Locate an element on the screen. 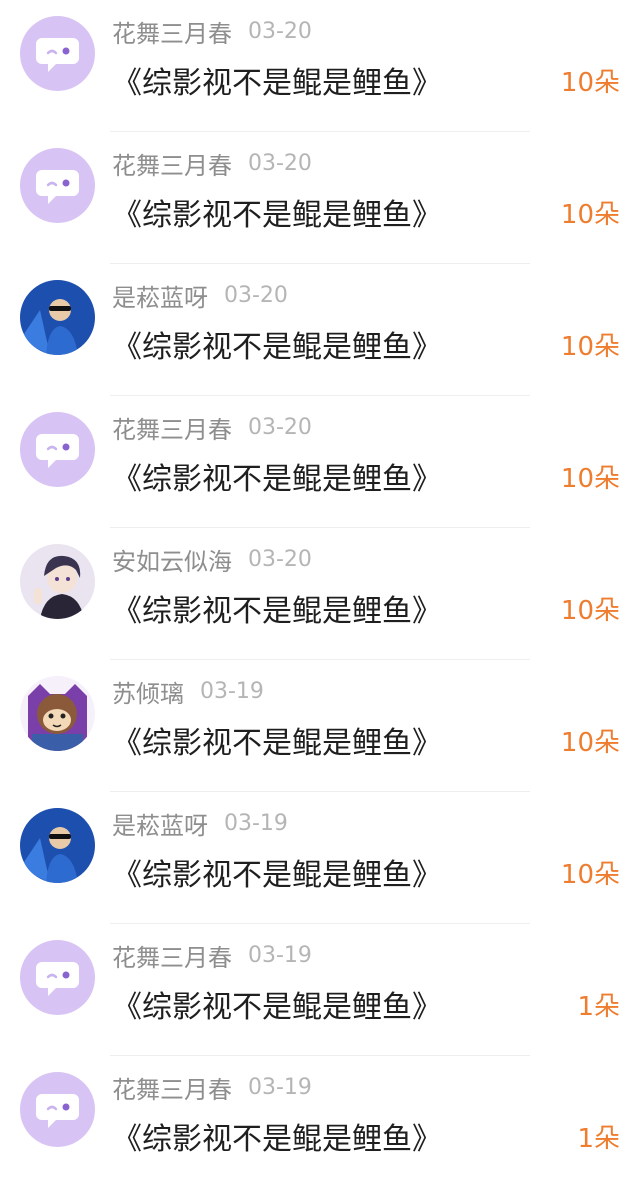 This screenshot has width=640, height=1179. list-item: 安如云似海 03-20 《综影视不是鲲是鲤鱼》 10朵 is located at coordinates (320, 594).